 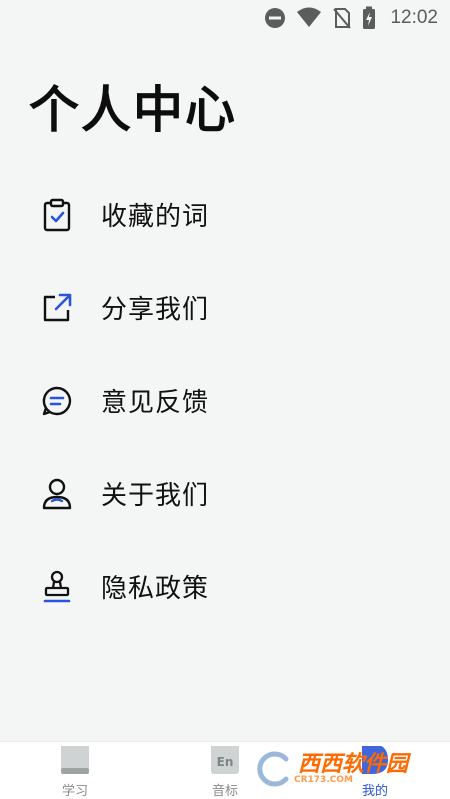 What do you see at coordinates (374, 791) in the screenshot?
I see `tab-label: 我的` at bounding box center [374, 791].